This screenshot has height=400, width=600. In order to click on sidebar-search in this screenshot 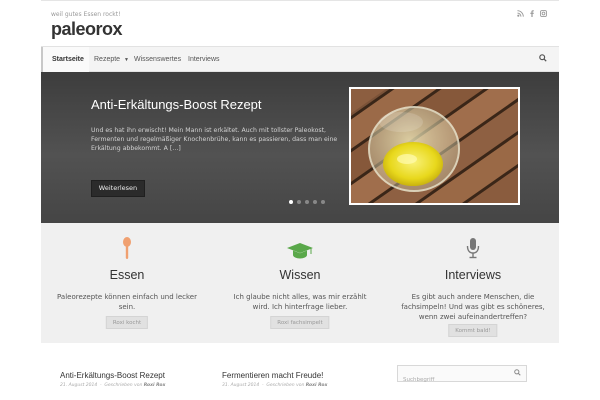, I will do `click(462, 376)`.